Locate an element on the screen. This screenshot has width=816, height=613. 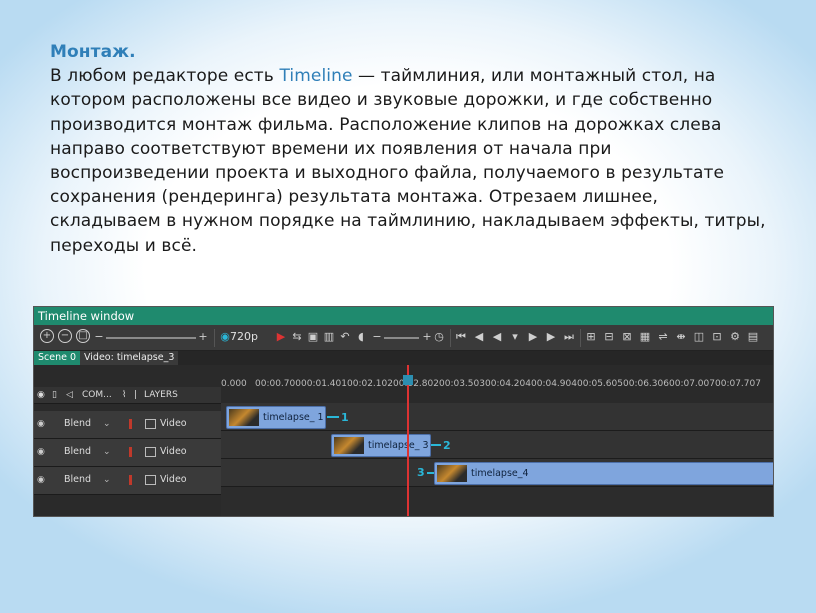
align-icon: ⊟ is located at coordinates (609, 337).